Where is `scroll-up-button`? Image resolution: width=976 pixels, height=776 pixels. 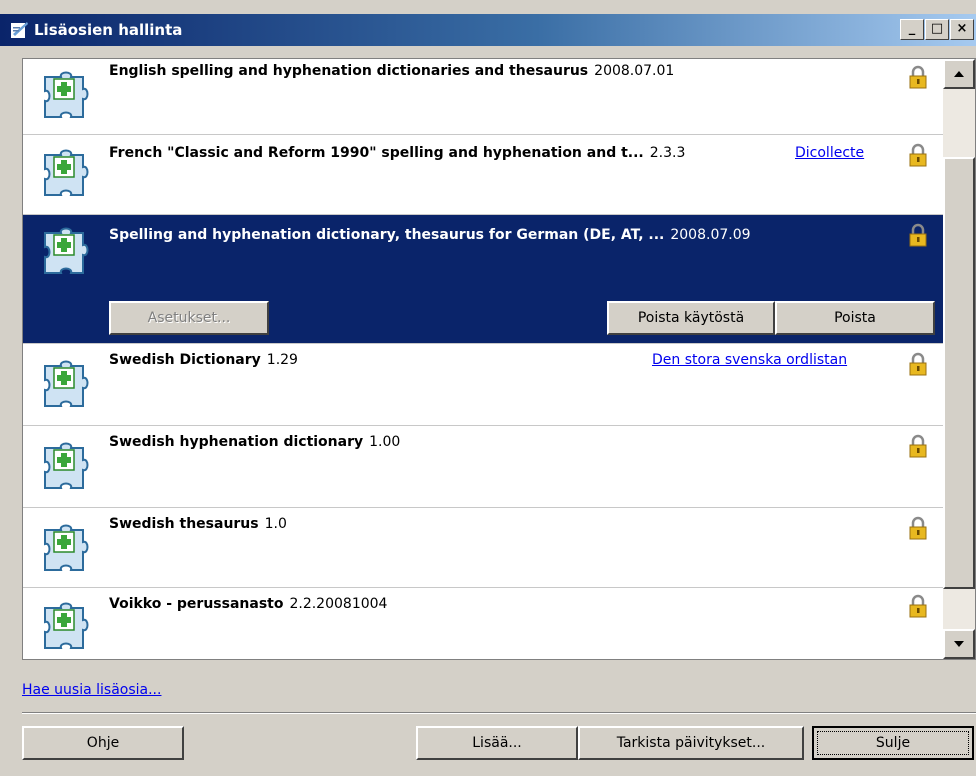 scroll-up-button is located at coordinates (959, 74).